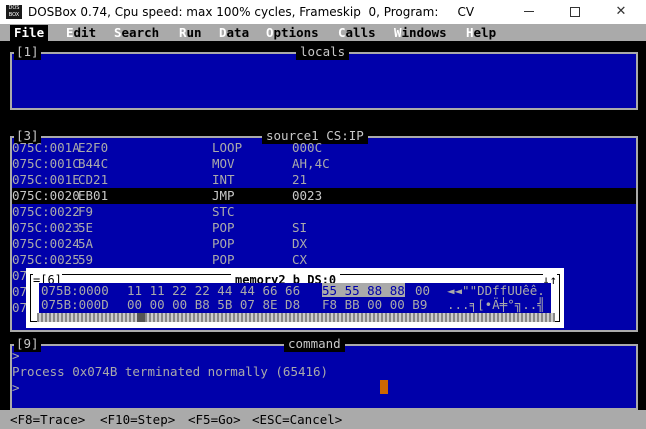 The height and width of the screenshot is (429, 646). I want to click on source-line-addr: 075C:001C, so click(46, 163).